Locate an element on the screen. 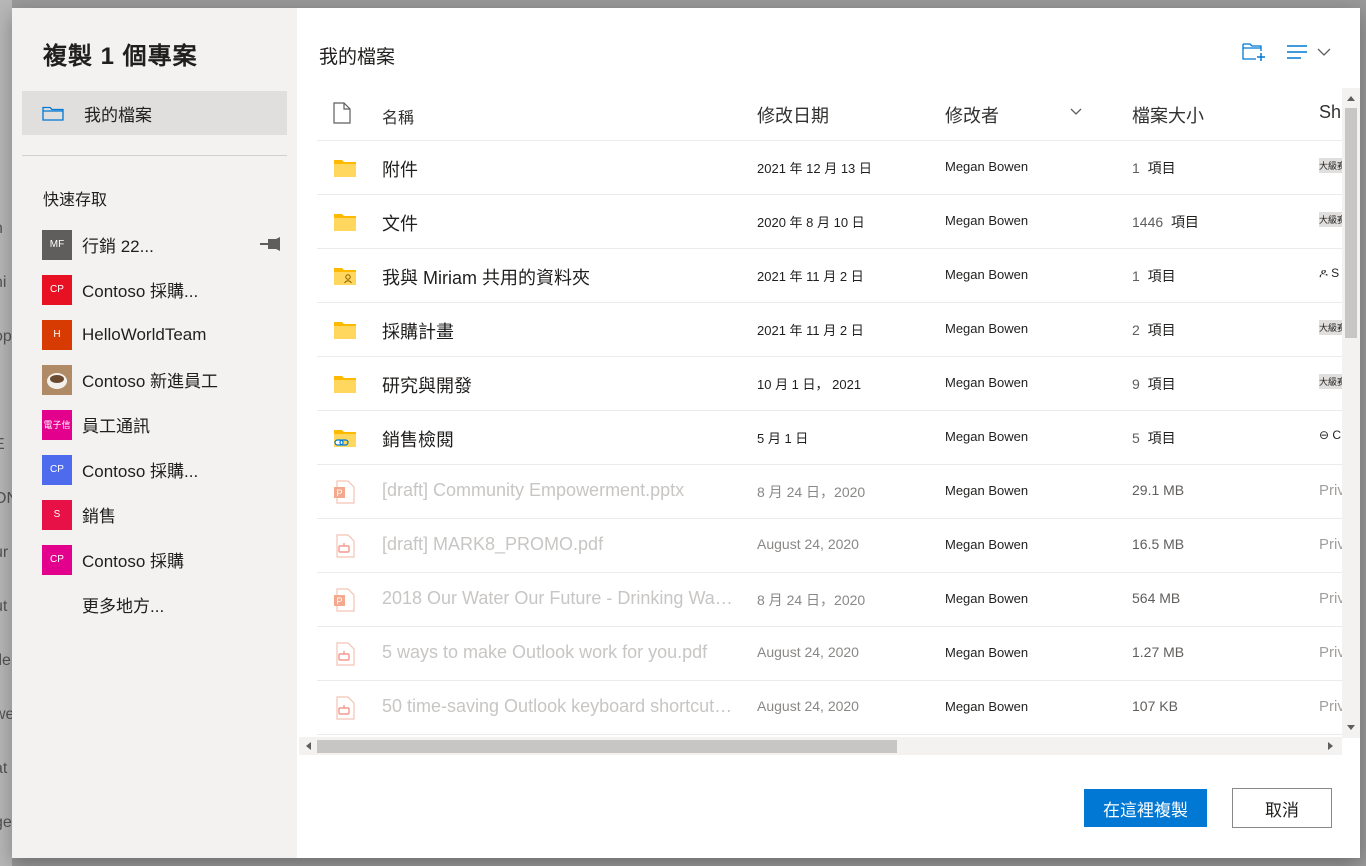 The height and width of the screenshot is (866, 1366). folder-outline-icon is located at coordinates (53, 113).